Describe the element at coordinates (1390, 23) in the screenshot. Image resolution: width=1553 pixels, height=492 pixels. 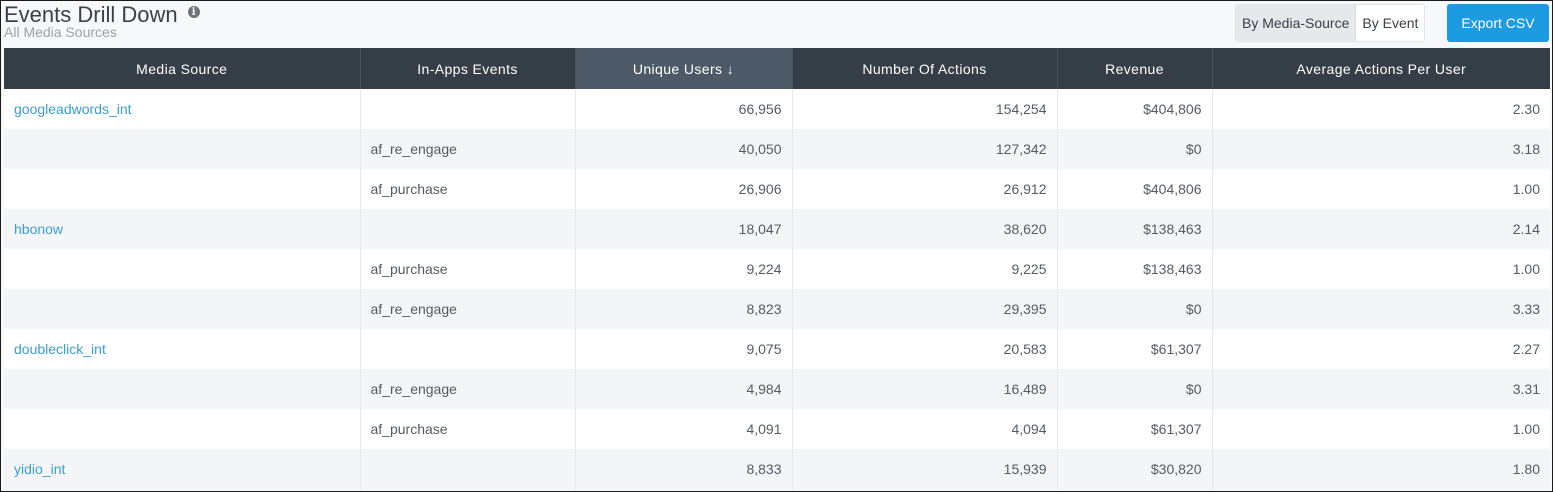
I see `by-event-button: By Event` at that location.